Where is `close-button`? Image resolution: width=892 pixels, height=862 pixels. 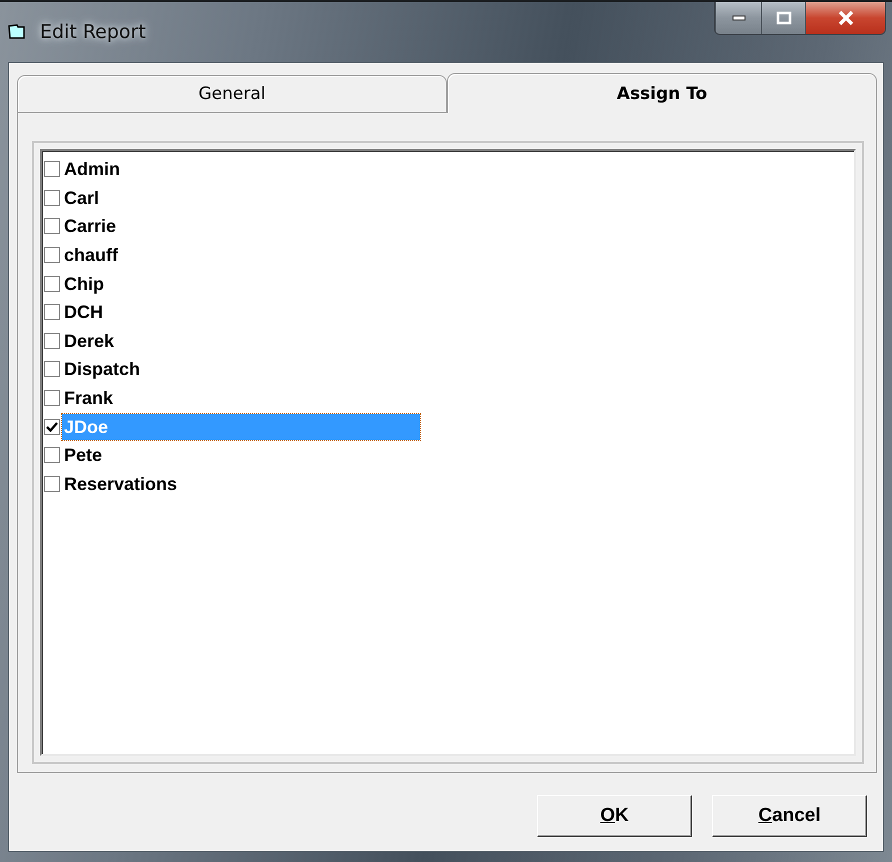 close-button is located at coordinates (845, 18).